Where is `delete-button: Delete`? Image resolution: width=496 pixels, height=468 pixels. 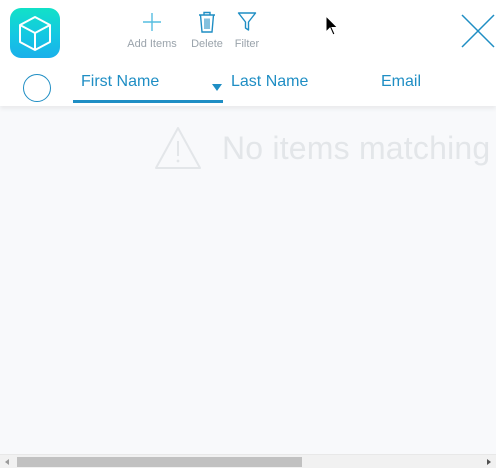 delete-button: Delete is located at coordinates (207, 30).